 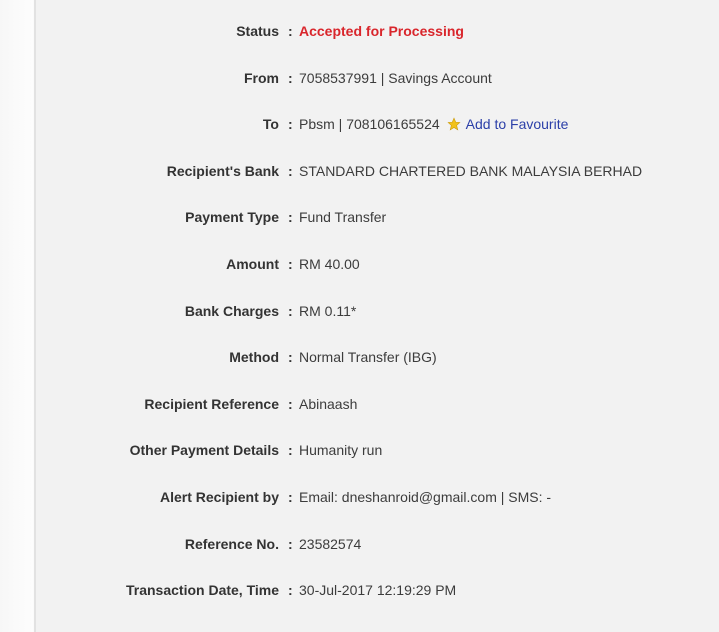 I want to click on reference-no-value: 23582574, so click(x=330, y=543).